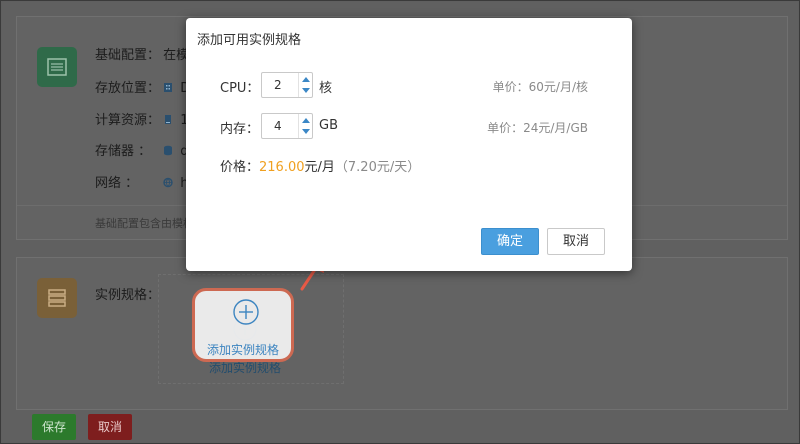  I want to click on instance-spec-label: 实例规格：, so click(128, 295).